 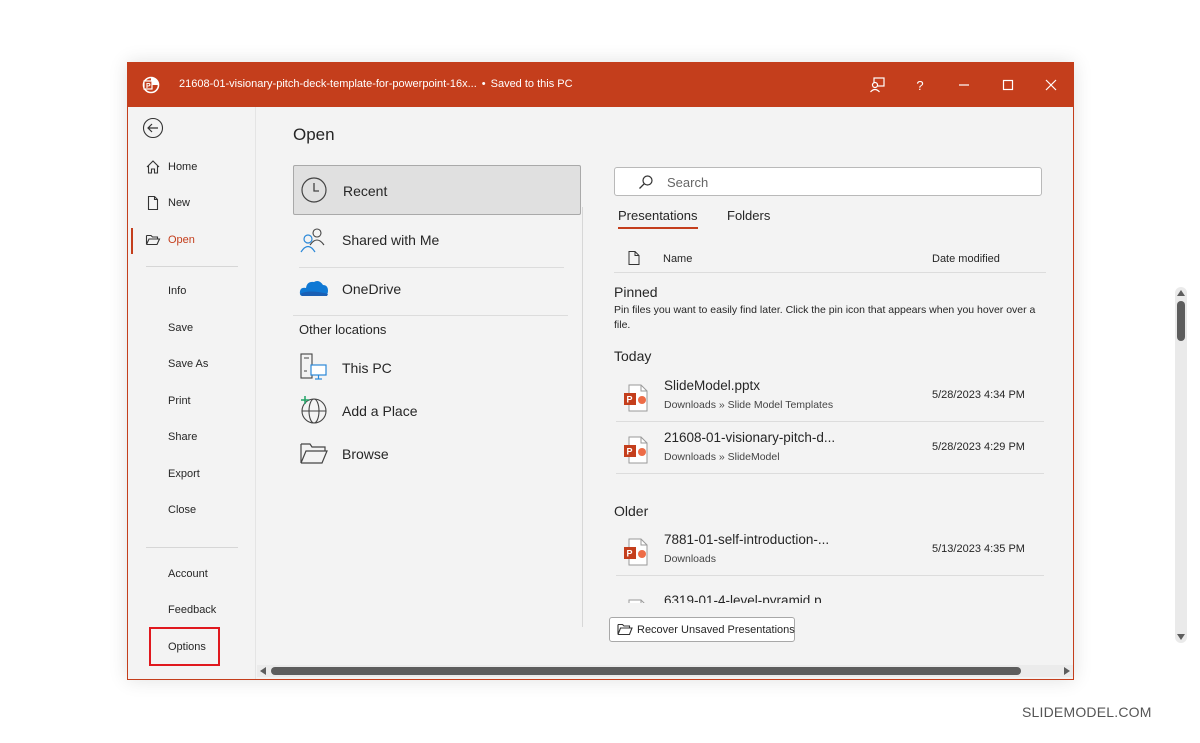 What do you see at coordinates (847, 182) in the screenshot?
I see `search-input` at bounding box center [847, 182].